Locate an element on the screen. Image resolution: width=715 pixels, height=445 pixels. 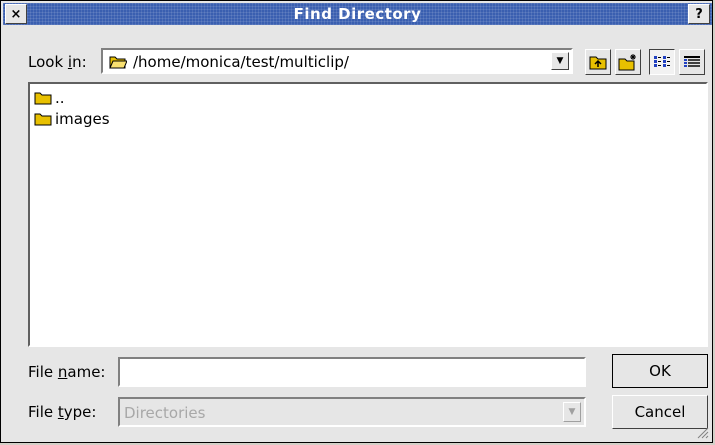
close-button: × is located at coordinates (16, 14).